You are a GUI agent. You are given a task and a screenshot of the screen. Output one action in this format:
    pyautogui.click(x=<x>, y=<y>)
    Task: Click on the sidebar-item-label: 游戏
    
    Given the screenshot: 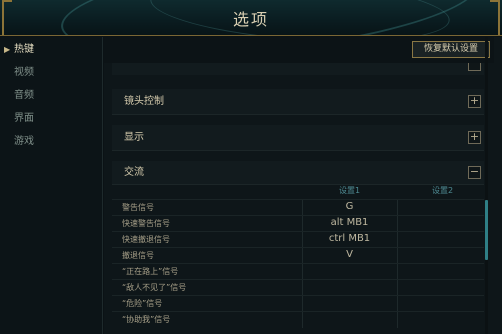 What is the action you would take?
    pyautogui.click(x=24, y=141)
    